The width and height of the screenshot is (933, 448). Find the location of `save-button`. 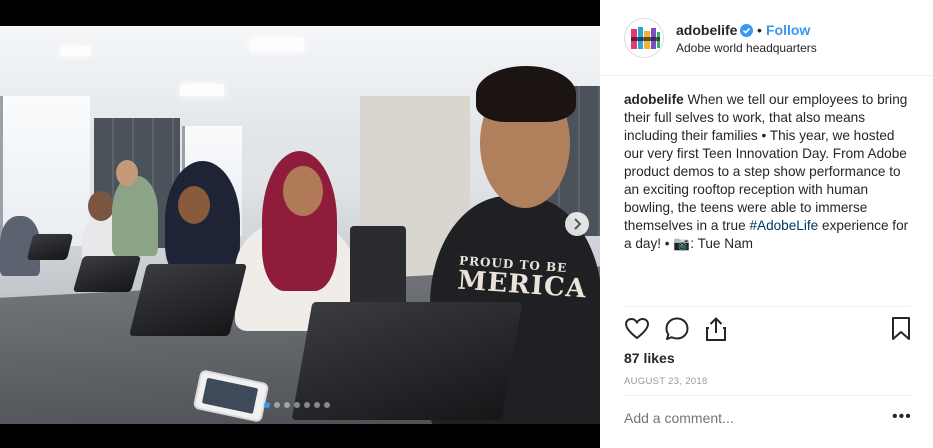

save-button is located at coordinates (901, 331).